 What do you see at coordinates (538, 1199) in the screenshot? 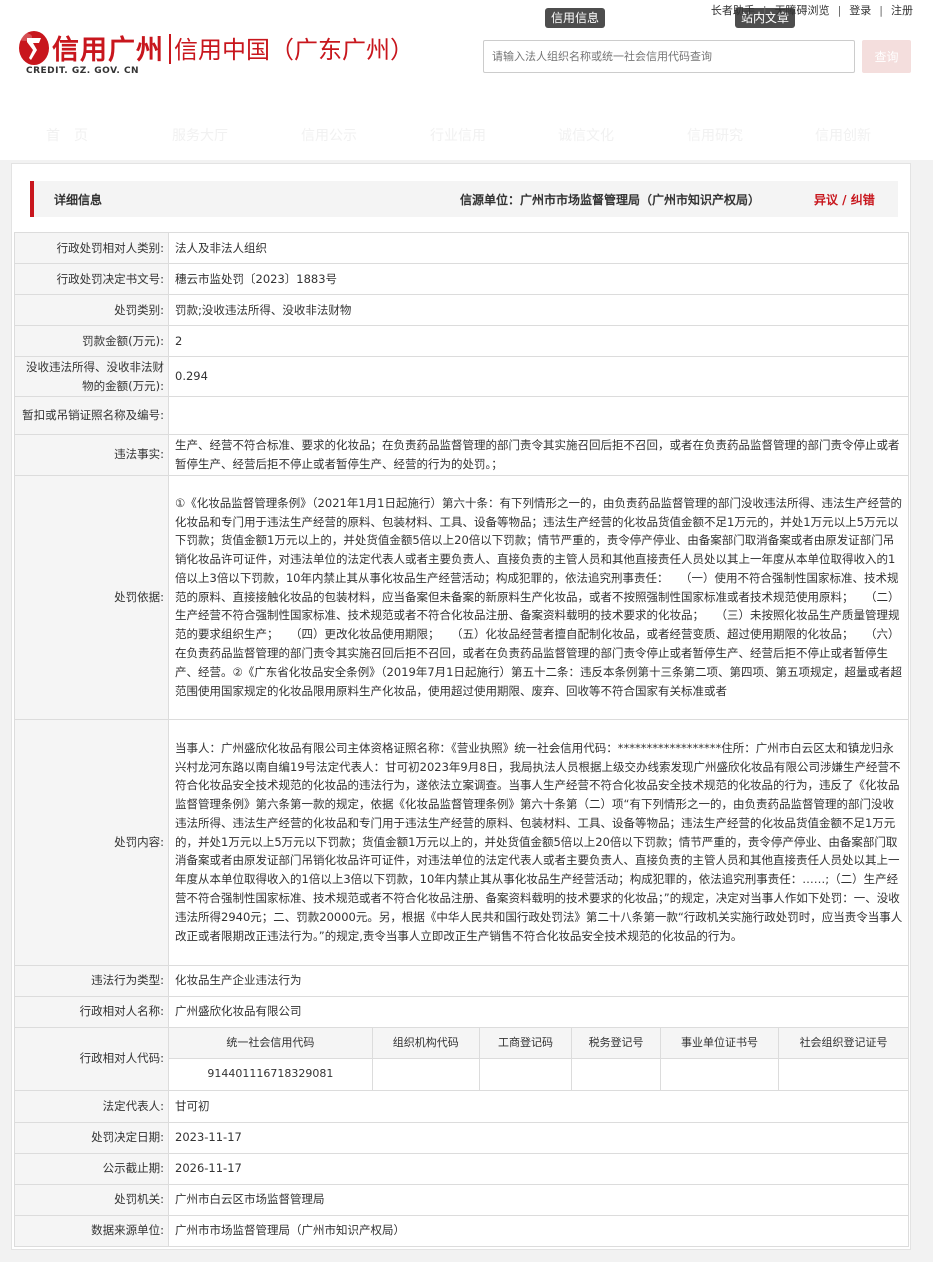
I see `field-value: 广州市白云区市场监督管理局` at bounding box center [538, 1199].